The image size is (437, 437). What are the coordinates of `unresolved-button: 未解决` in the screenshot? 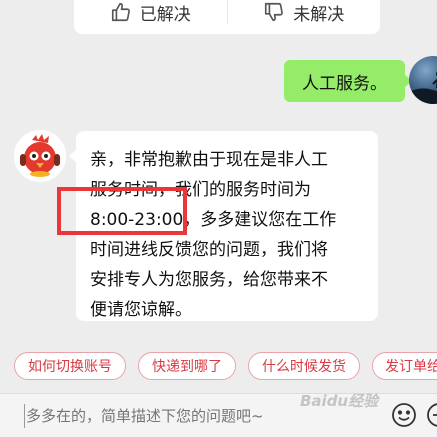 It's located at (304, 17).